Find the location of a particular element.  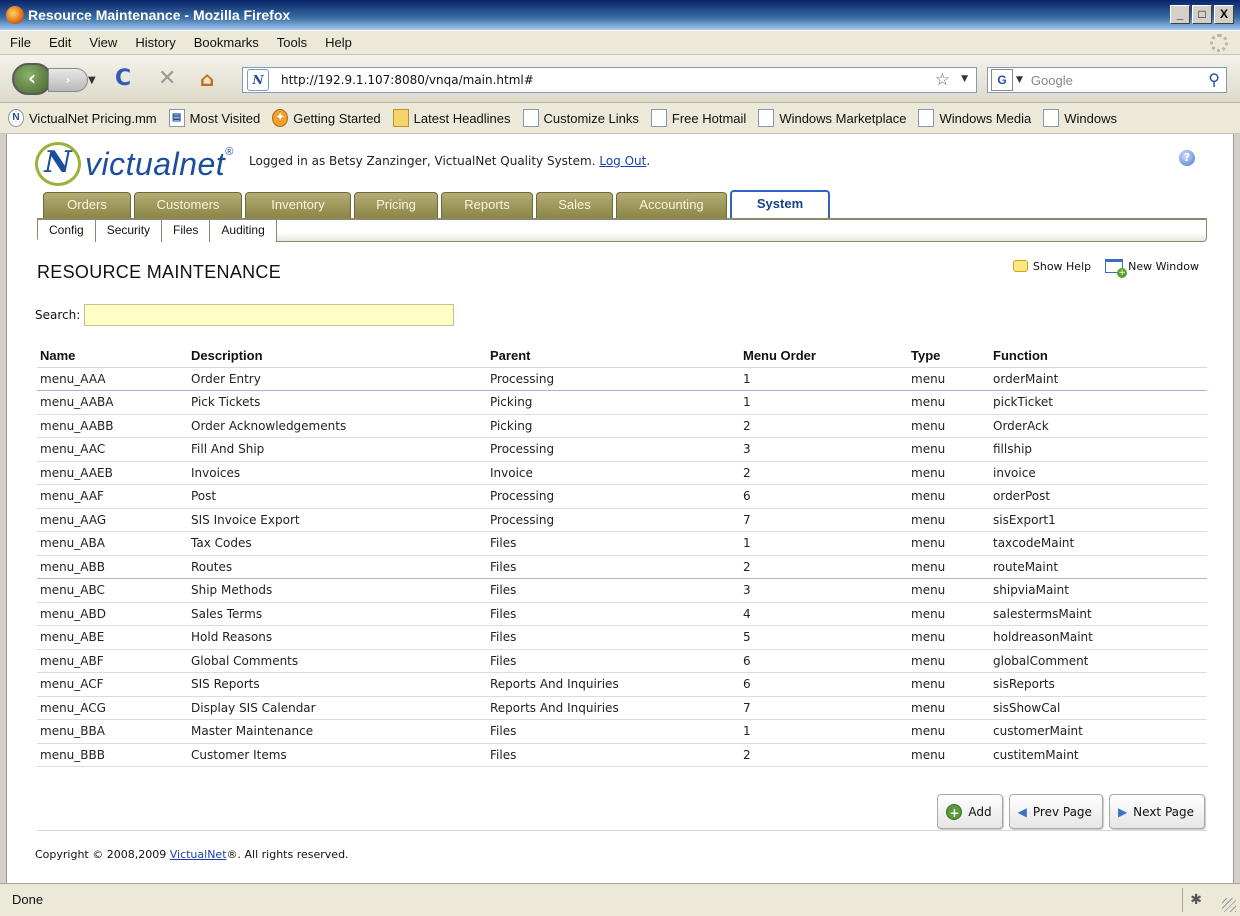

bookmark-windows-media: Windows Media is located at coordinates (974, 118).